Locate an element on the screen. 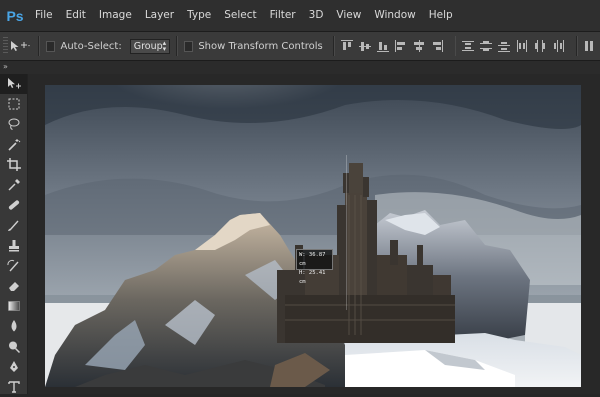 The width and height of the screenshot is (600, 397). align-left-icon is located at coordinates (400, 46).